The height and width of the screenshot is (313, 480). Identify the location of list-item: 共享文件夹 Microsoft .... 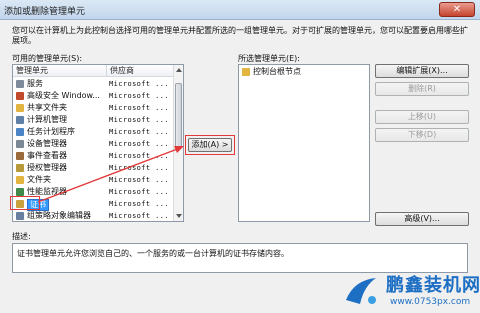
(92, 108).